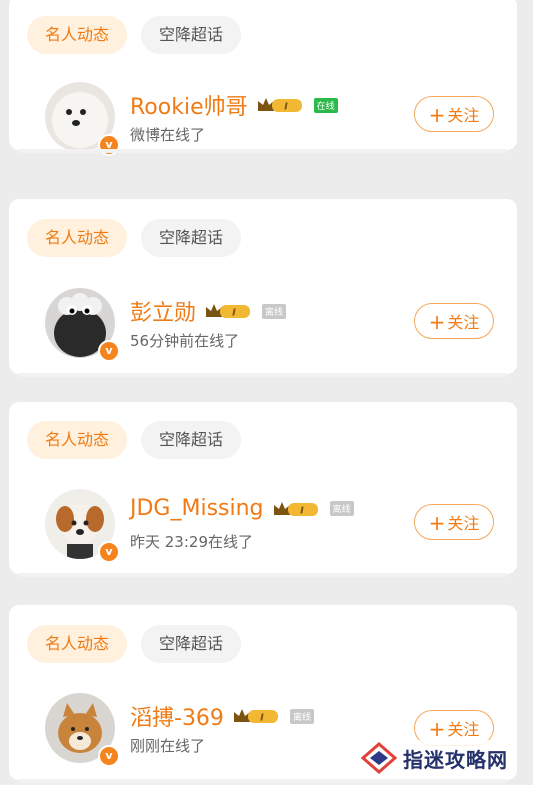 The height and width of the screenshot is (785, 533). I want to click on user-name-text: 彭立勋, so click(163, 313).